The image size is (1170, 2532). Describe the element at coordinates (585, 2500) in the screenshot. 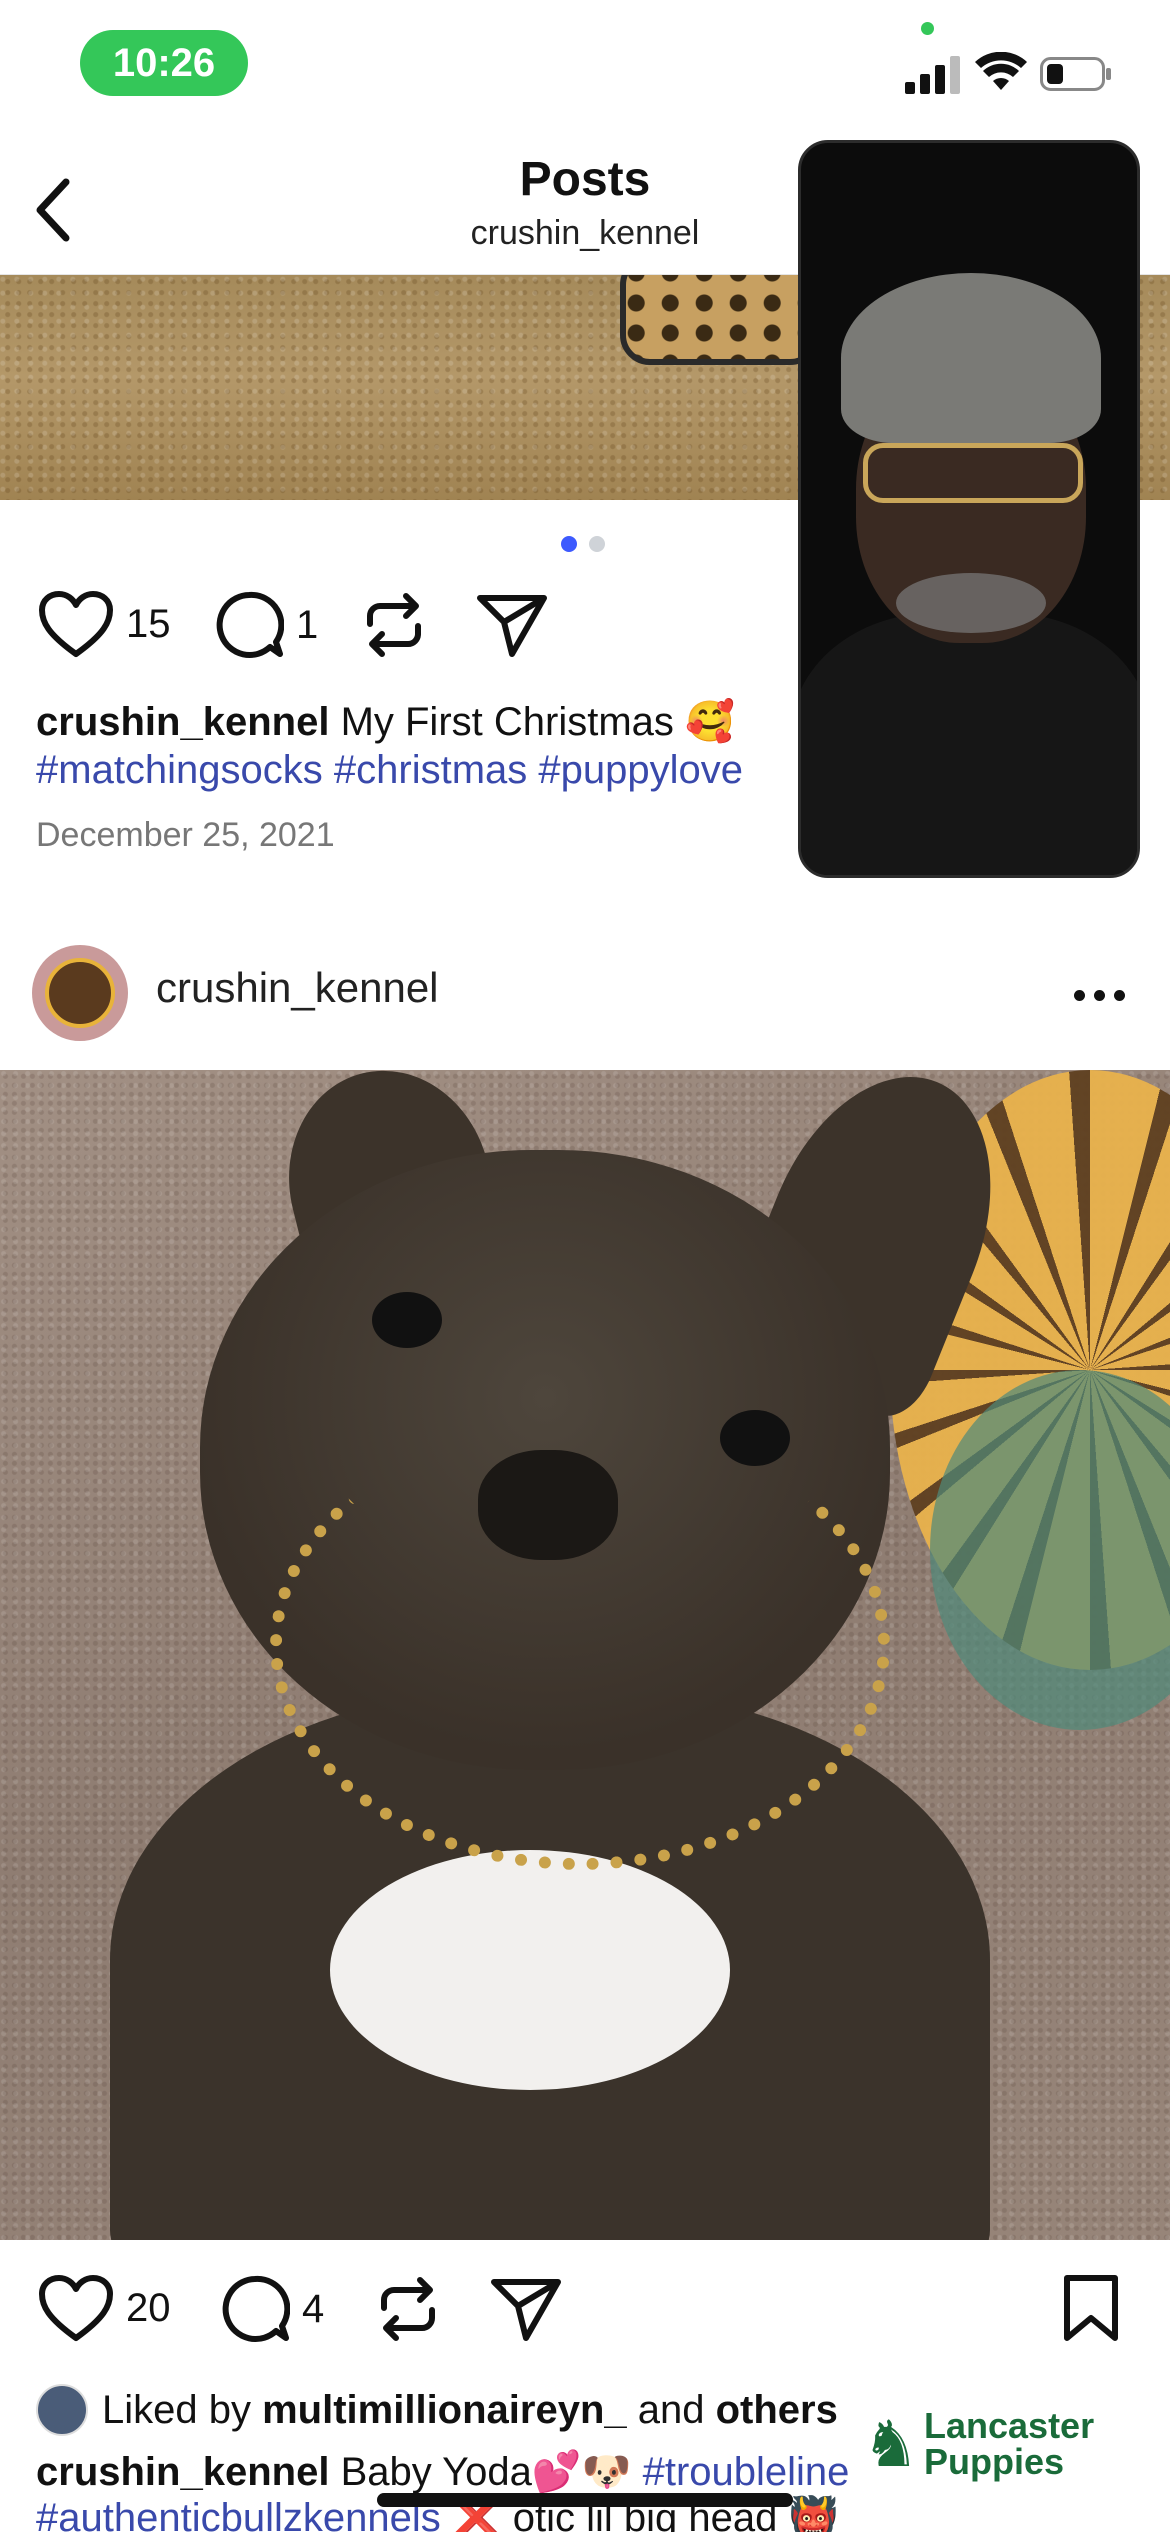

I see `home-indicator` at that location.